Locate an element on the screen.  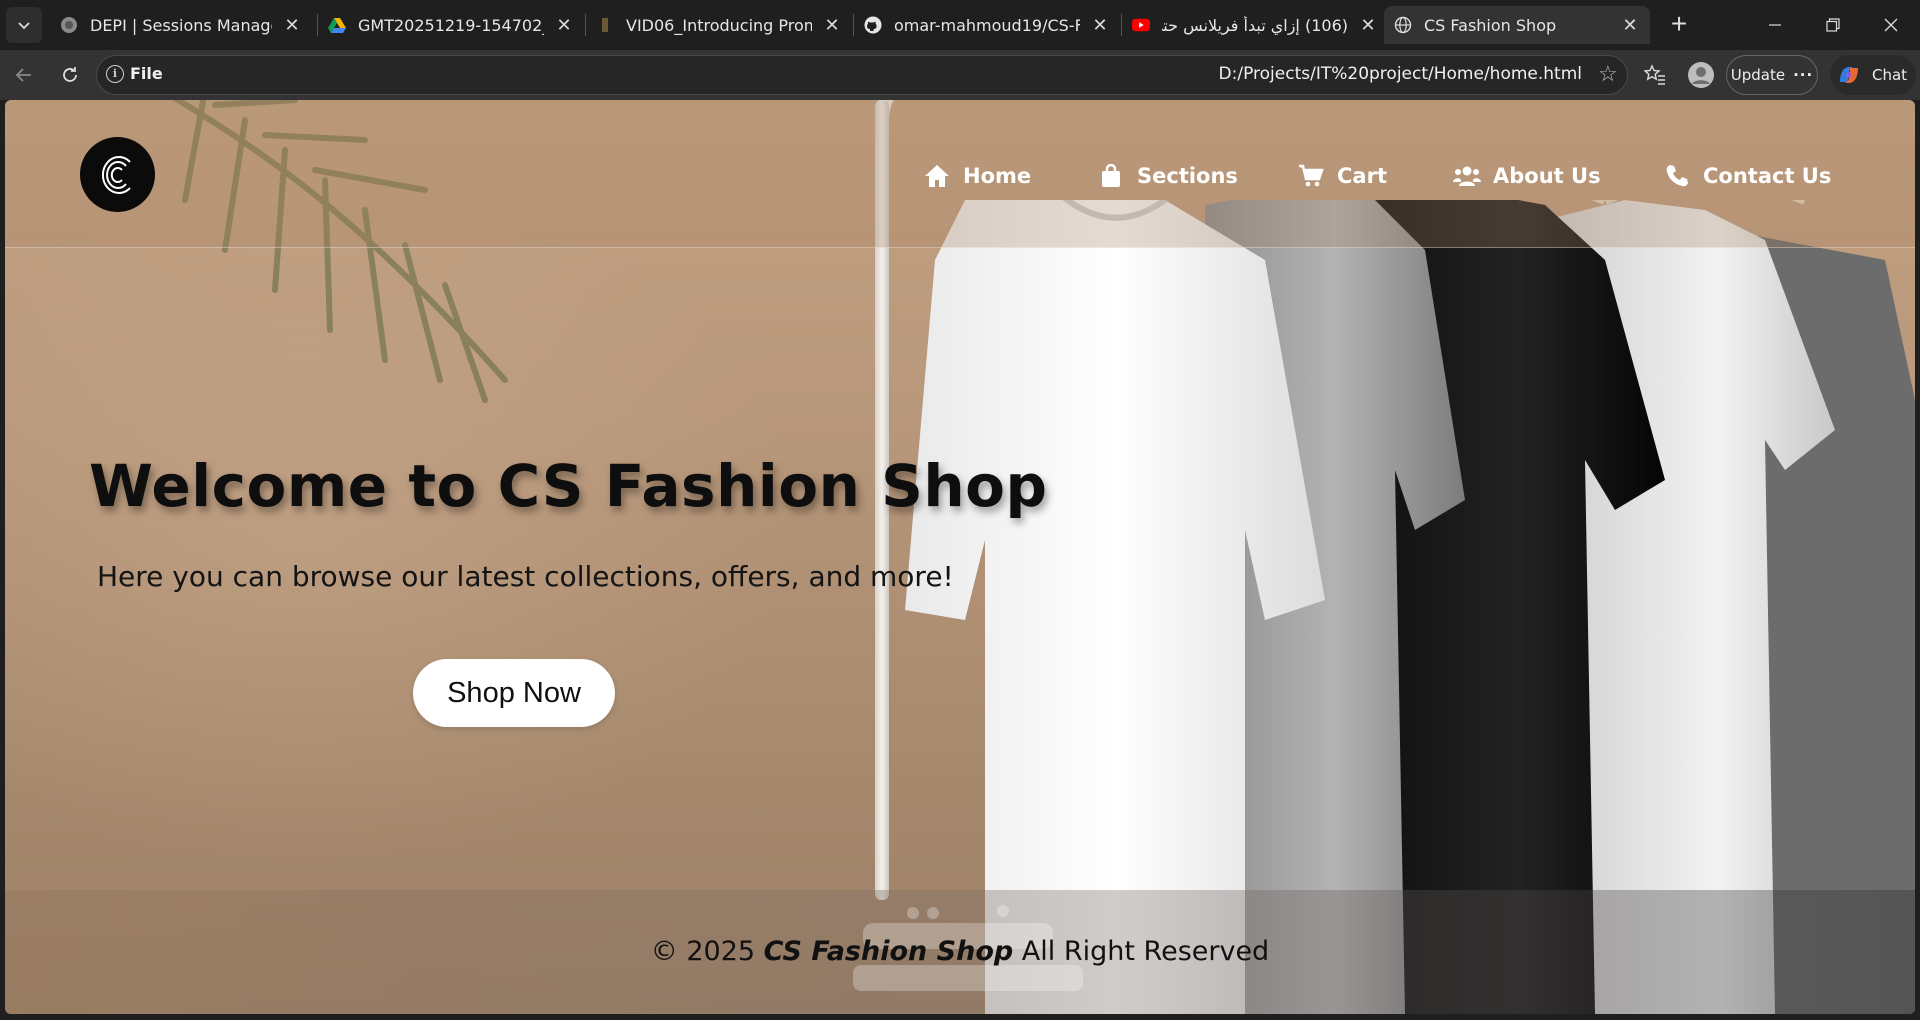
tab-github: omar-mahmoud19/CS-Fashio ✕ is located at coordinates (987, 25).